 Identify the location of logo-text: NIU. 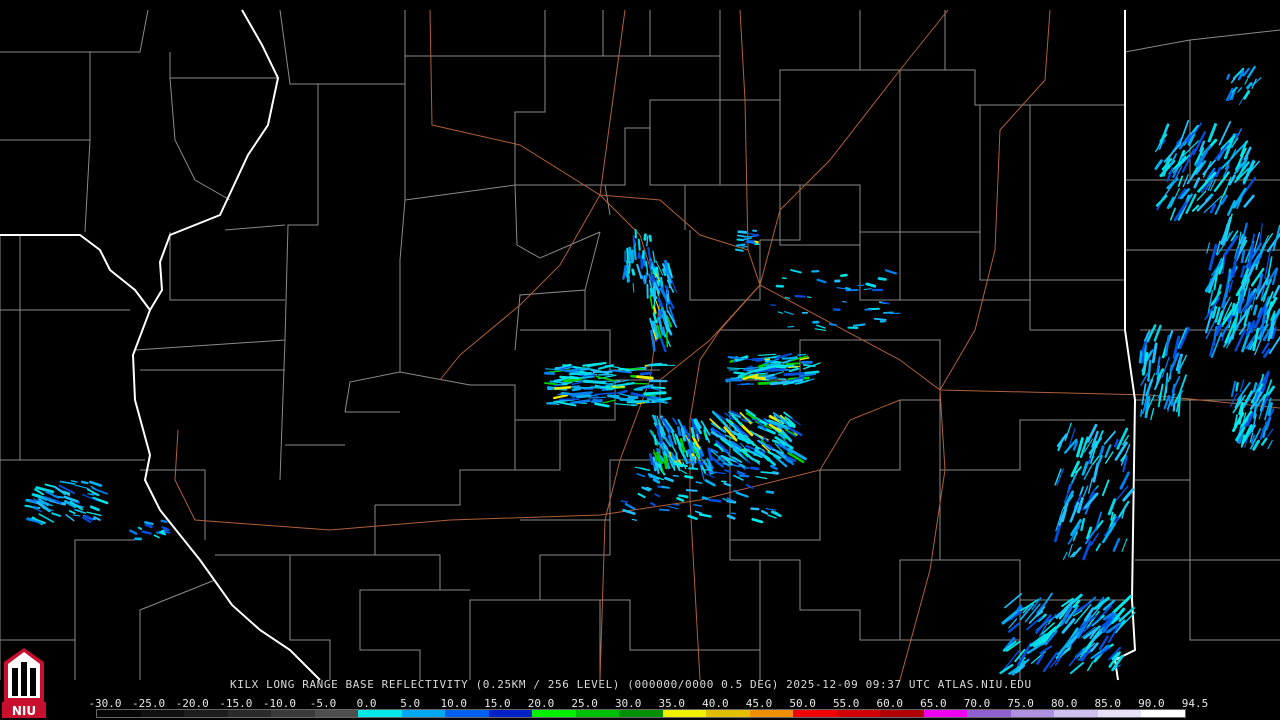
(24, 711).